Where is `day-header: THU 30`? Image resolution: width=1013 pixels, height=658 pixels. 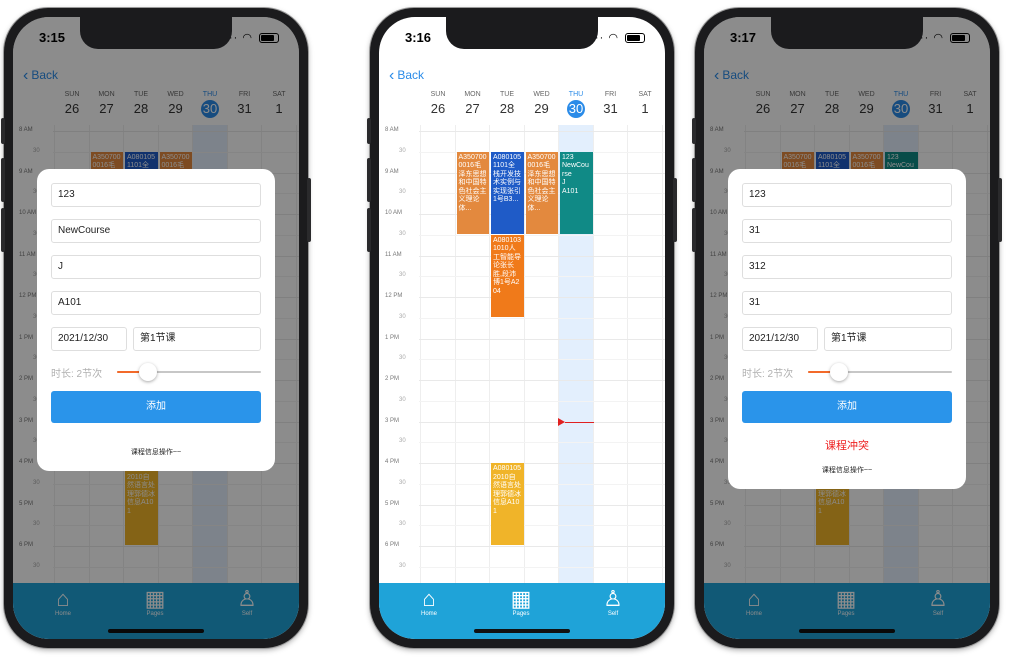 day-header: THU 30 is located at coordinates (576, 104).